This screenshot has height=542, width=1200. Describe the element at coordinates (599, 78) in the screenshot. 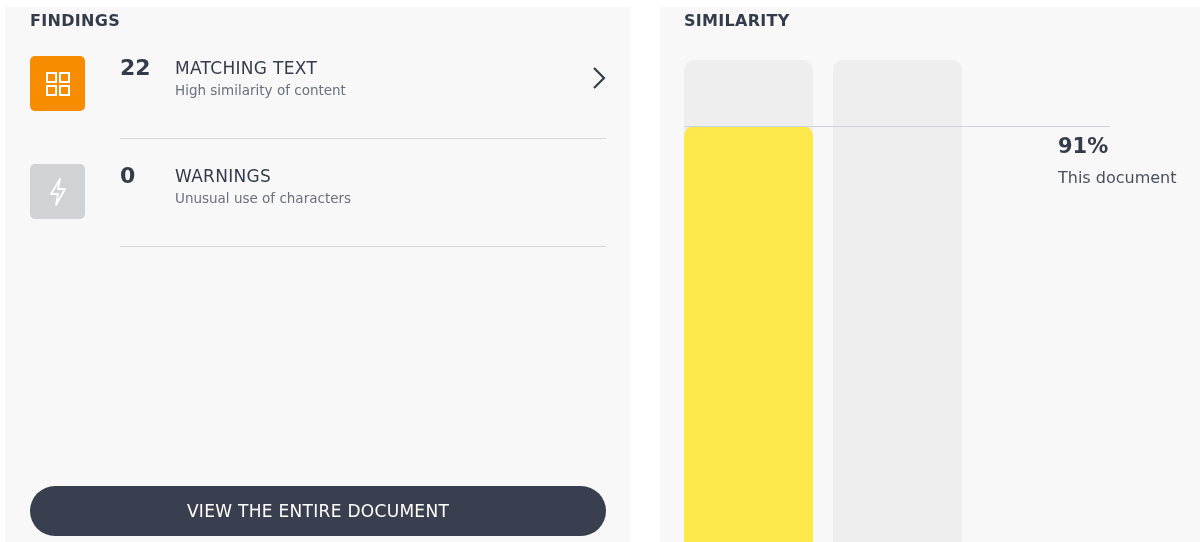

I see `chevron-right-icon` at that location.